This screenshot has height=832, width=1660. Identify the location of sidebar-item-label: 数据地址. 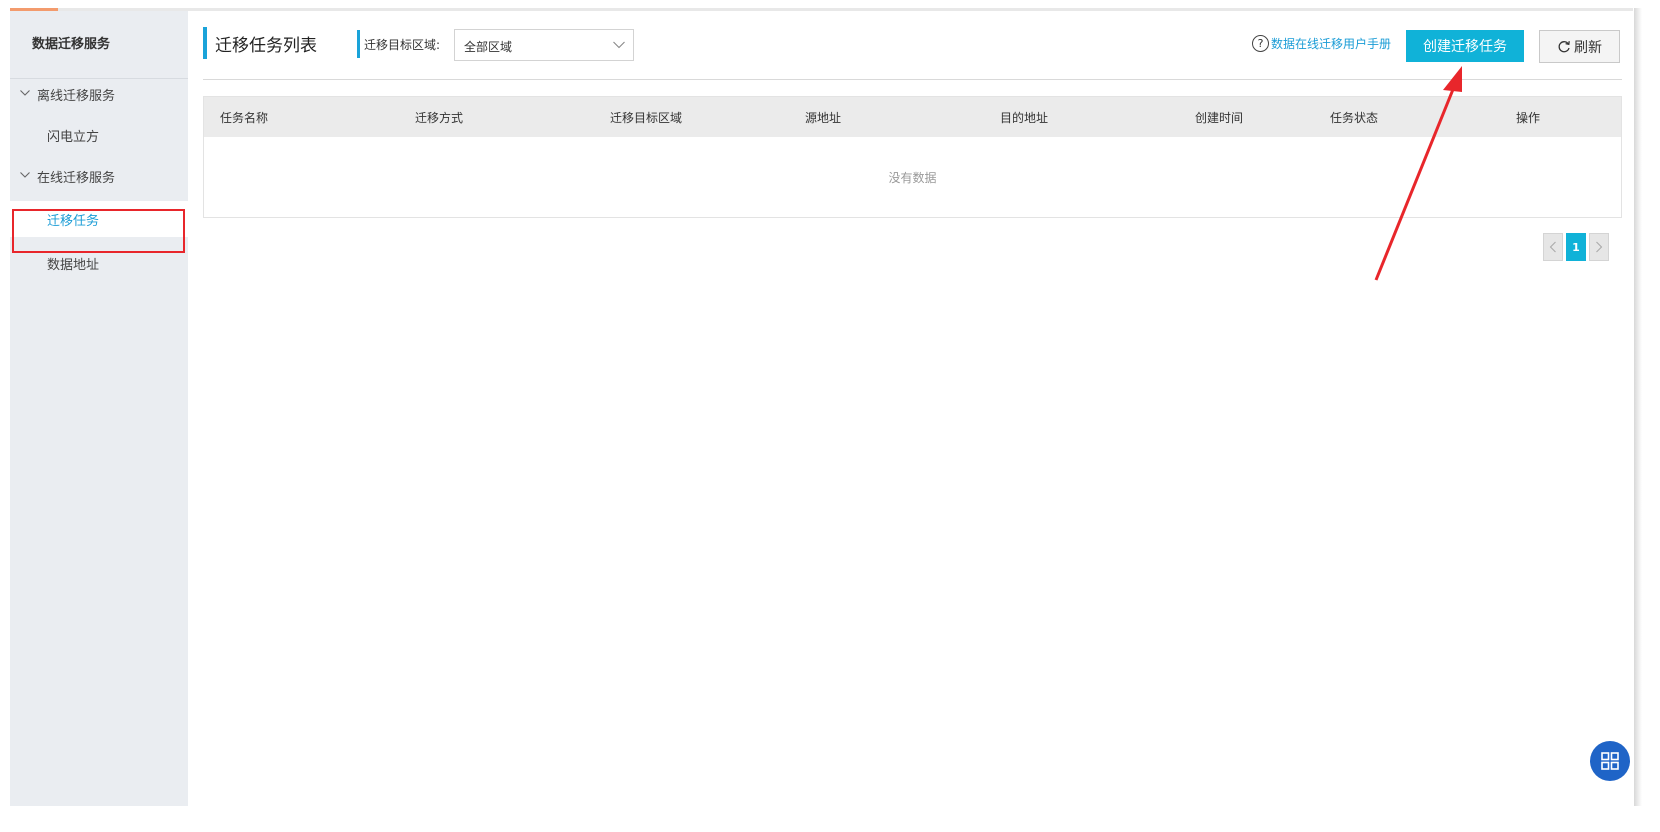
(73, 265).